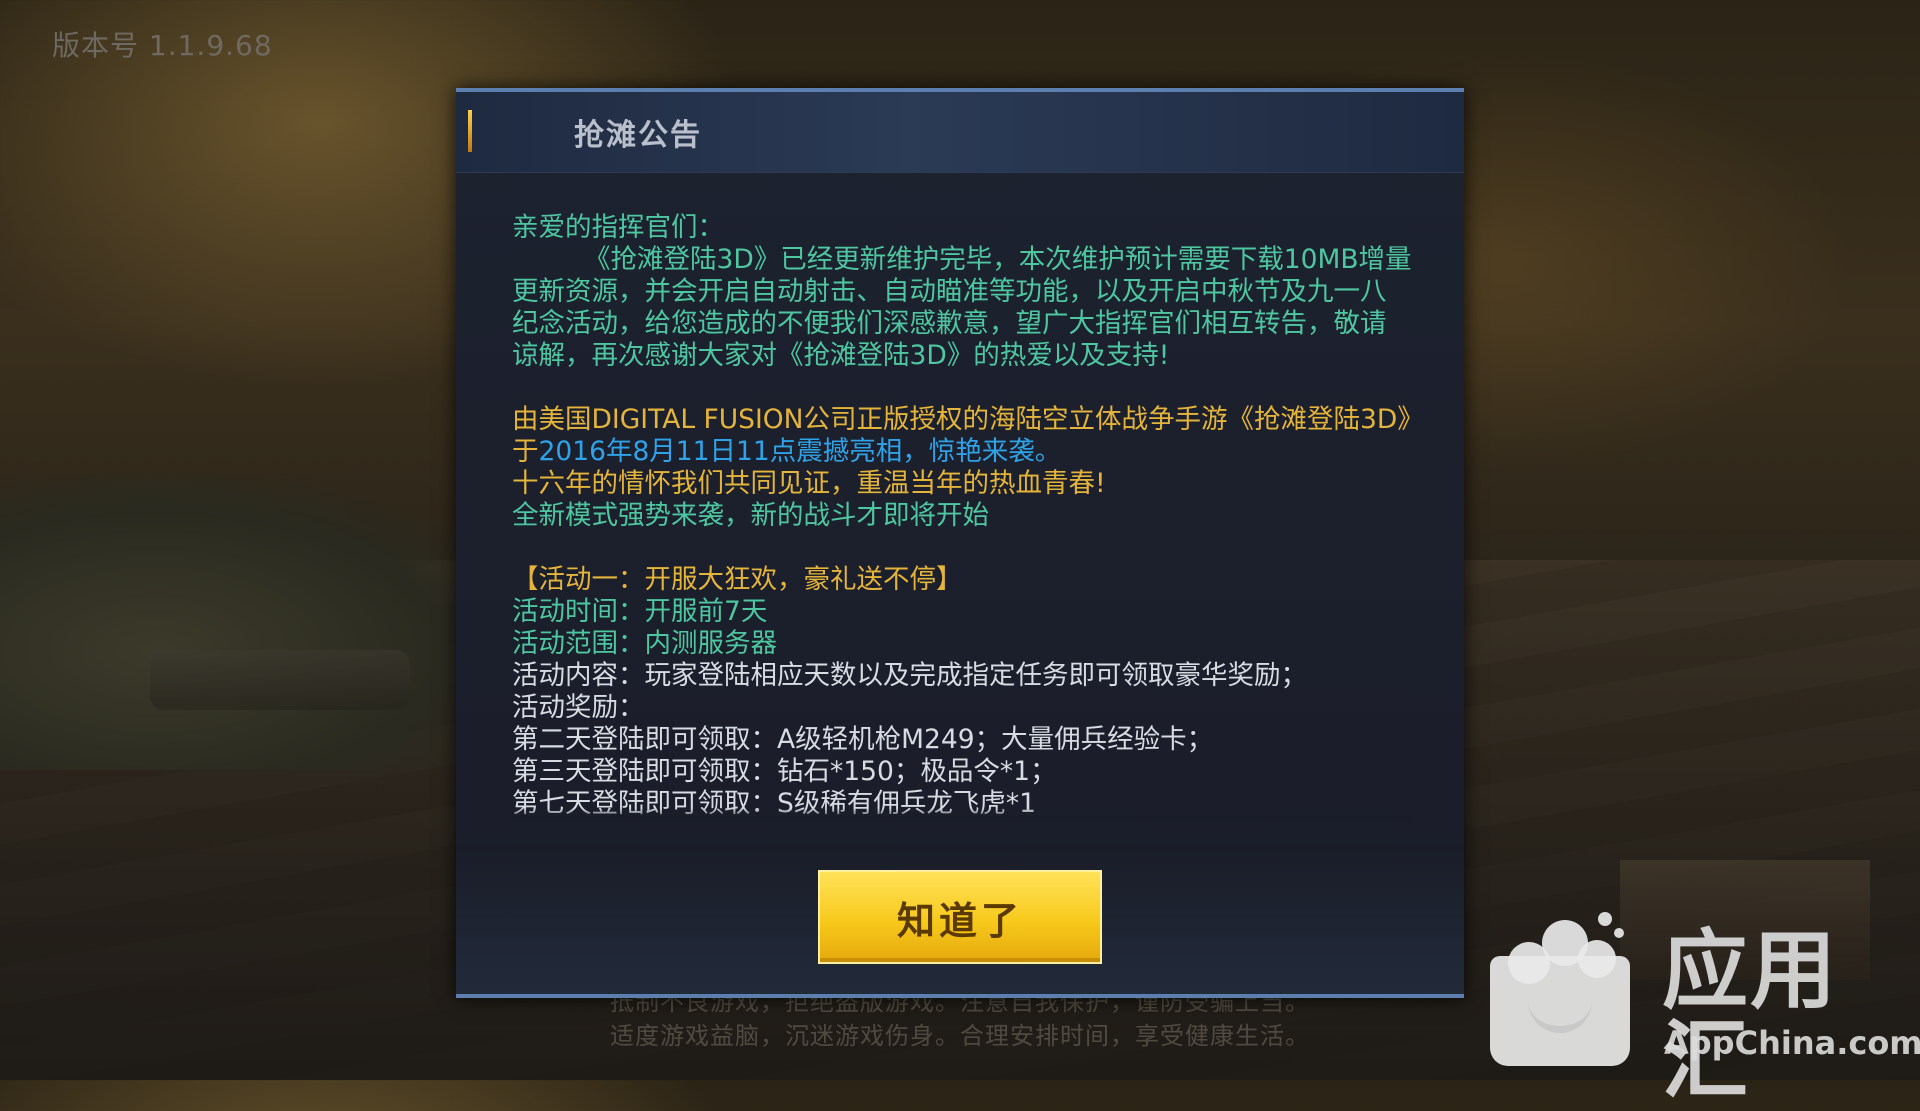 This screenshot has height=1111, width=1920. I want to click on dialog-header: 抢滩公告, so click(960, 132).